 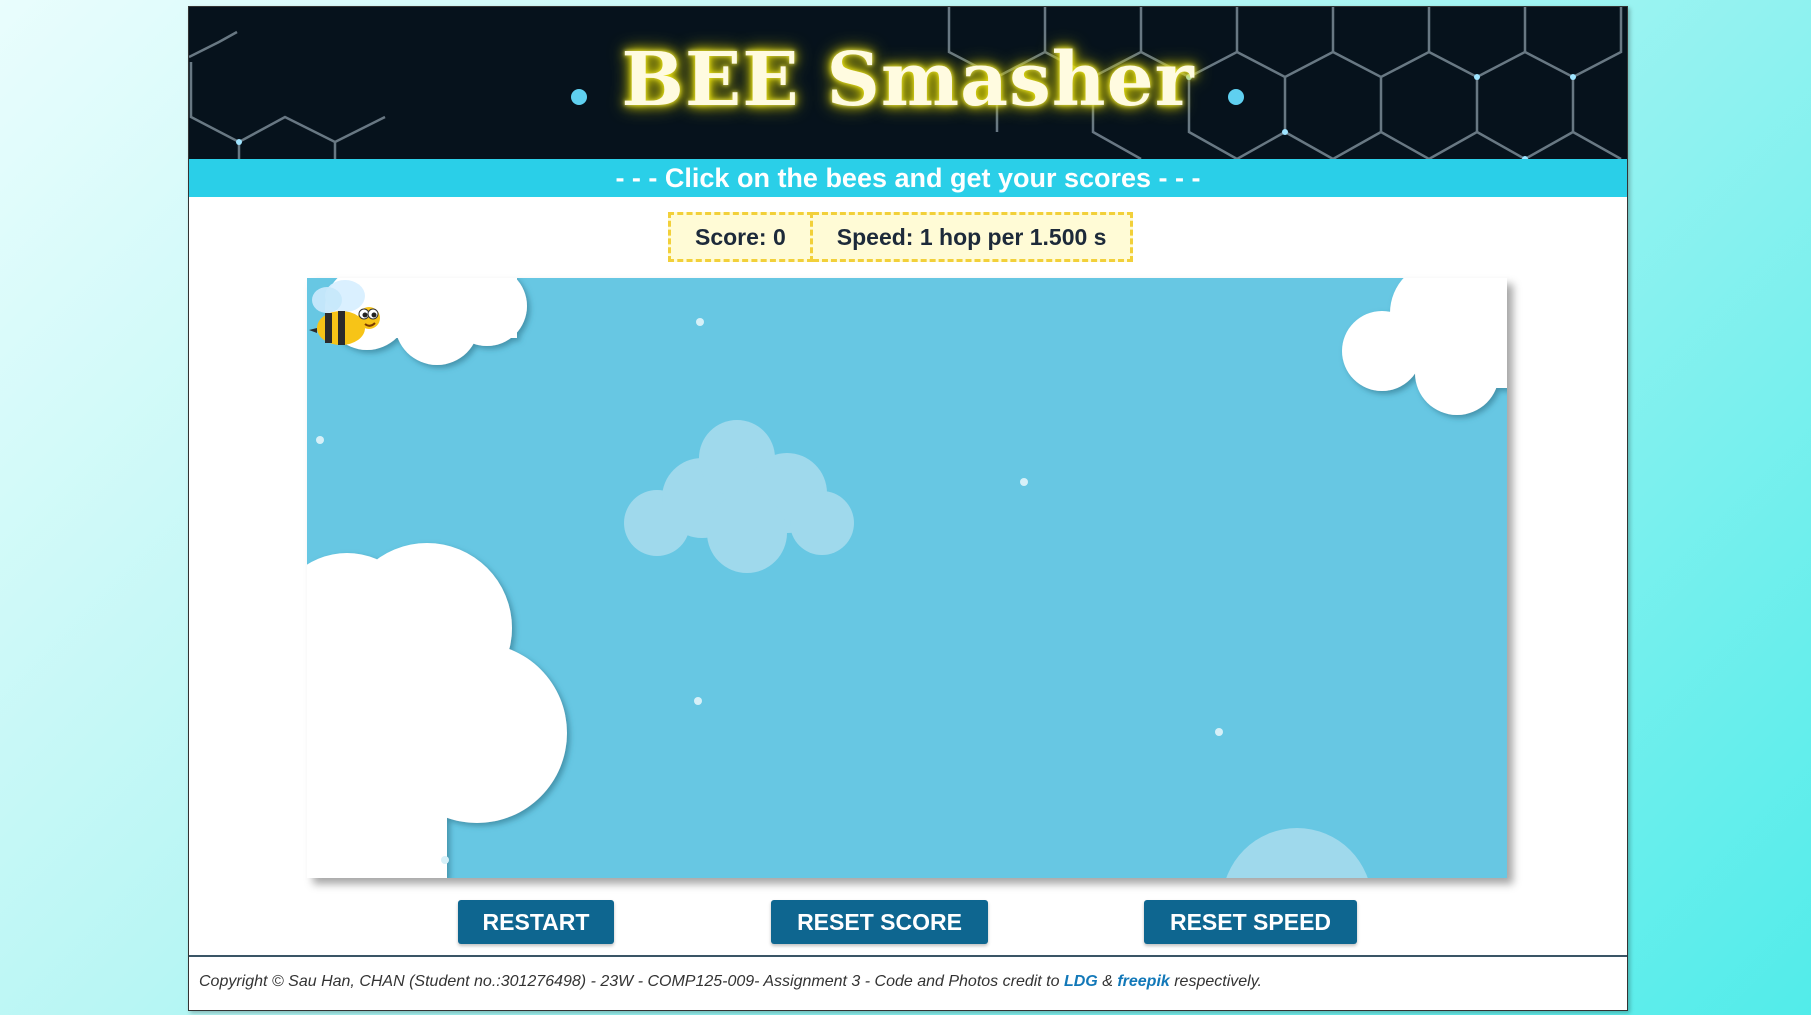 What do you see at coordinates (1081, 981) in the screenshot?
I see `ldg-link: LDG` at bounding box center [1081, 981].